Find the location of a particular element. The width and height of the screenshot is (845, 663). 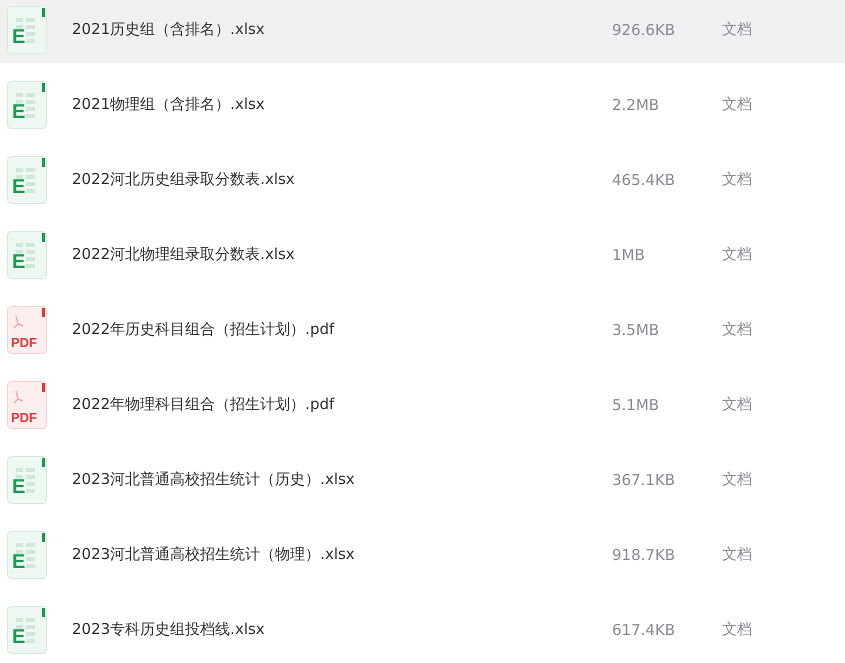

file-name: 2021历史组（含排名）.xlsx is located at coordinates (169, 29).